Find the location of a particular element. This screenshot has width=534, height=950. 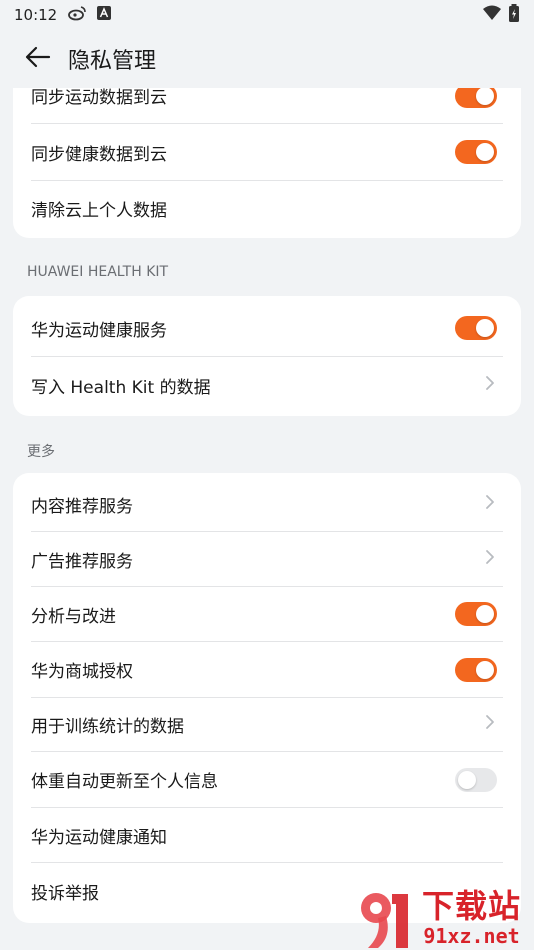

row-label: 广告推荐服务 is located at coordinates (82, 561).